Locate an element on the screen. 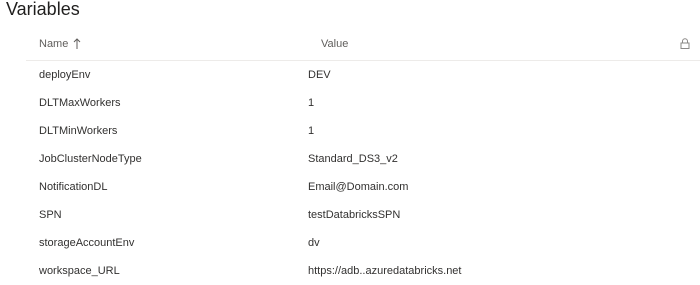  table-row: JobClusterNodeType Standard_DS3_v2 is located at coordinates (363, 159).